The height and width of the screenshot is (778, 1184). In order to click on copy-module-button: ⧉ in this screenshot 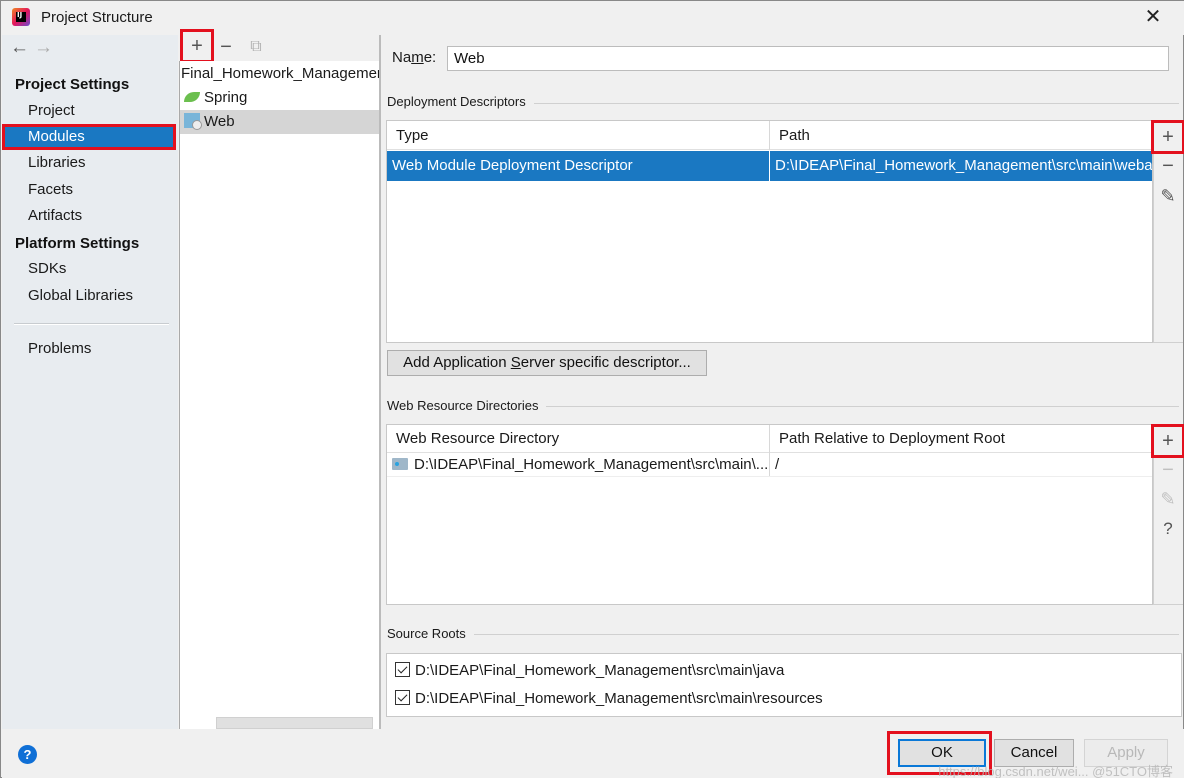, I will do `click(256, 48)`.